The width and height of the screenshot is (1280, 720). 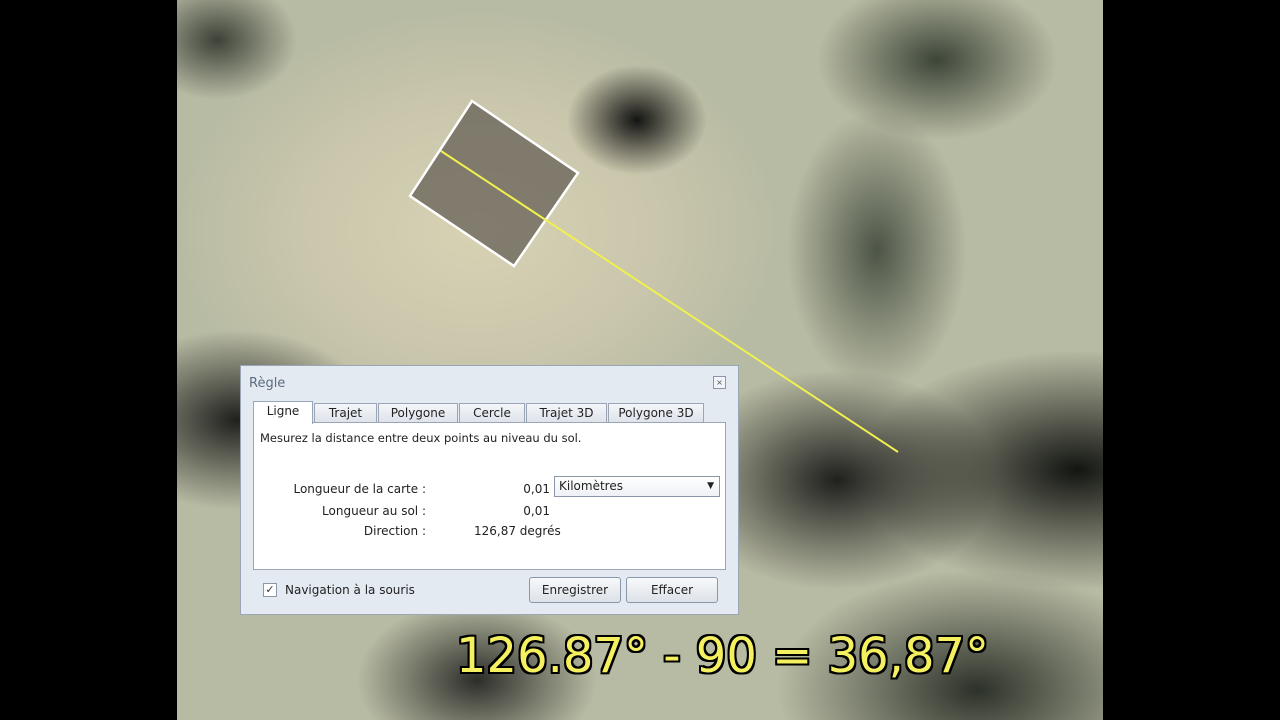 What do you see at coordinates (374, 511) in the screenshot?
I see `ground-length-label: Longueur au sol :` at bounding box center [374, 511].